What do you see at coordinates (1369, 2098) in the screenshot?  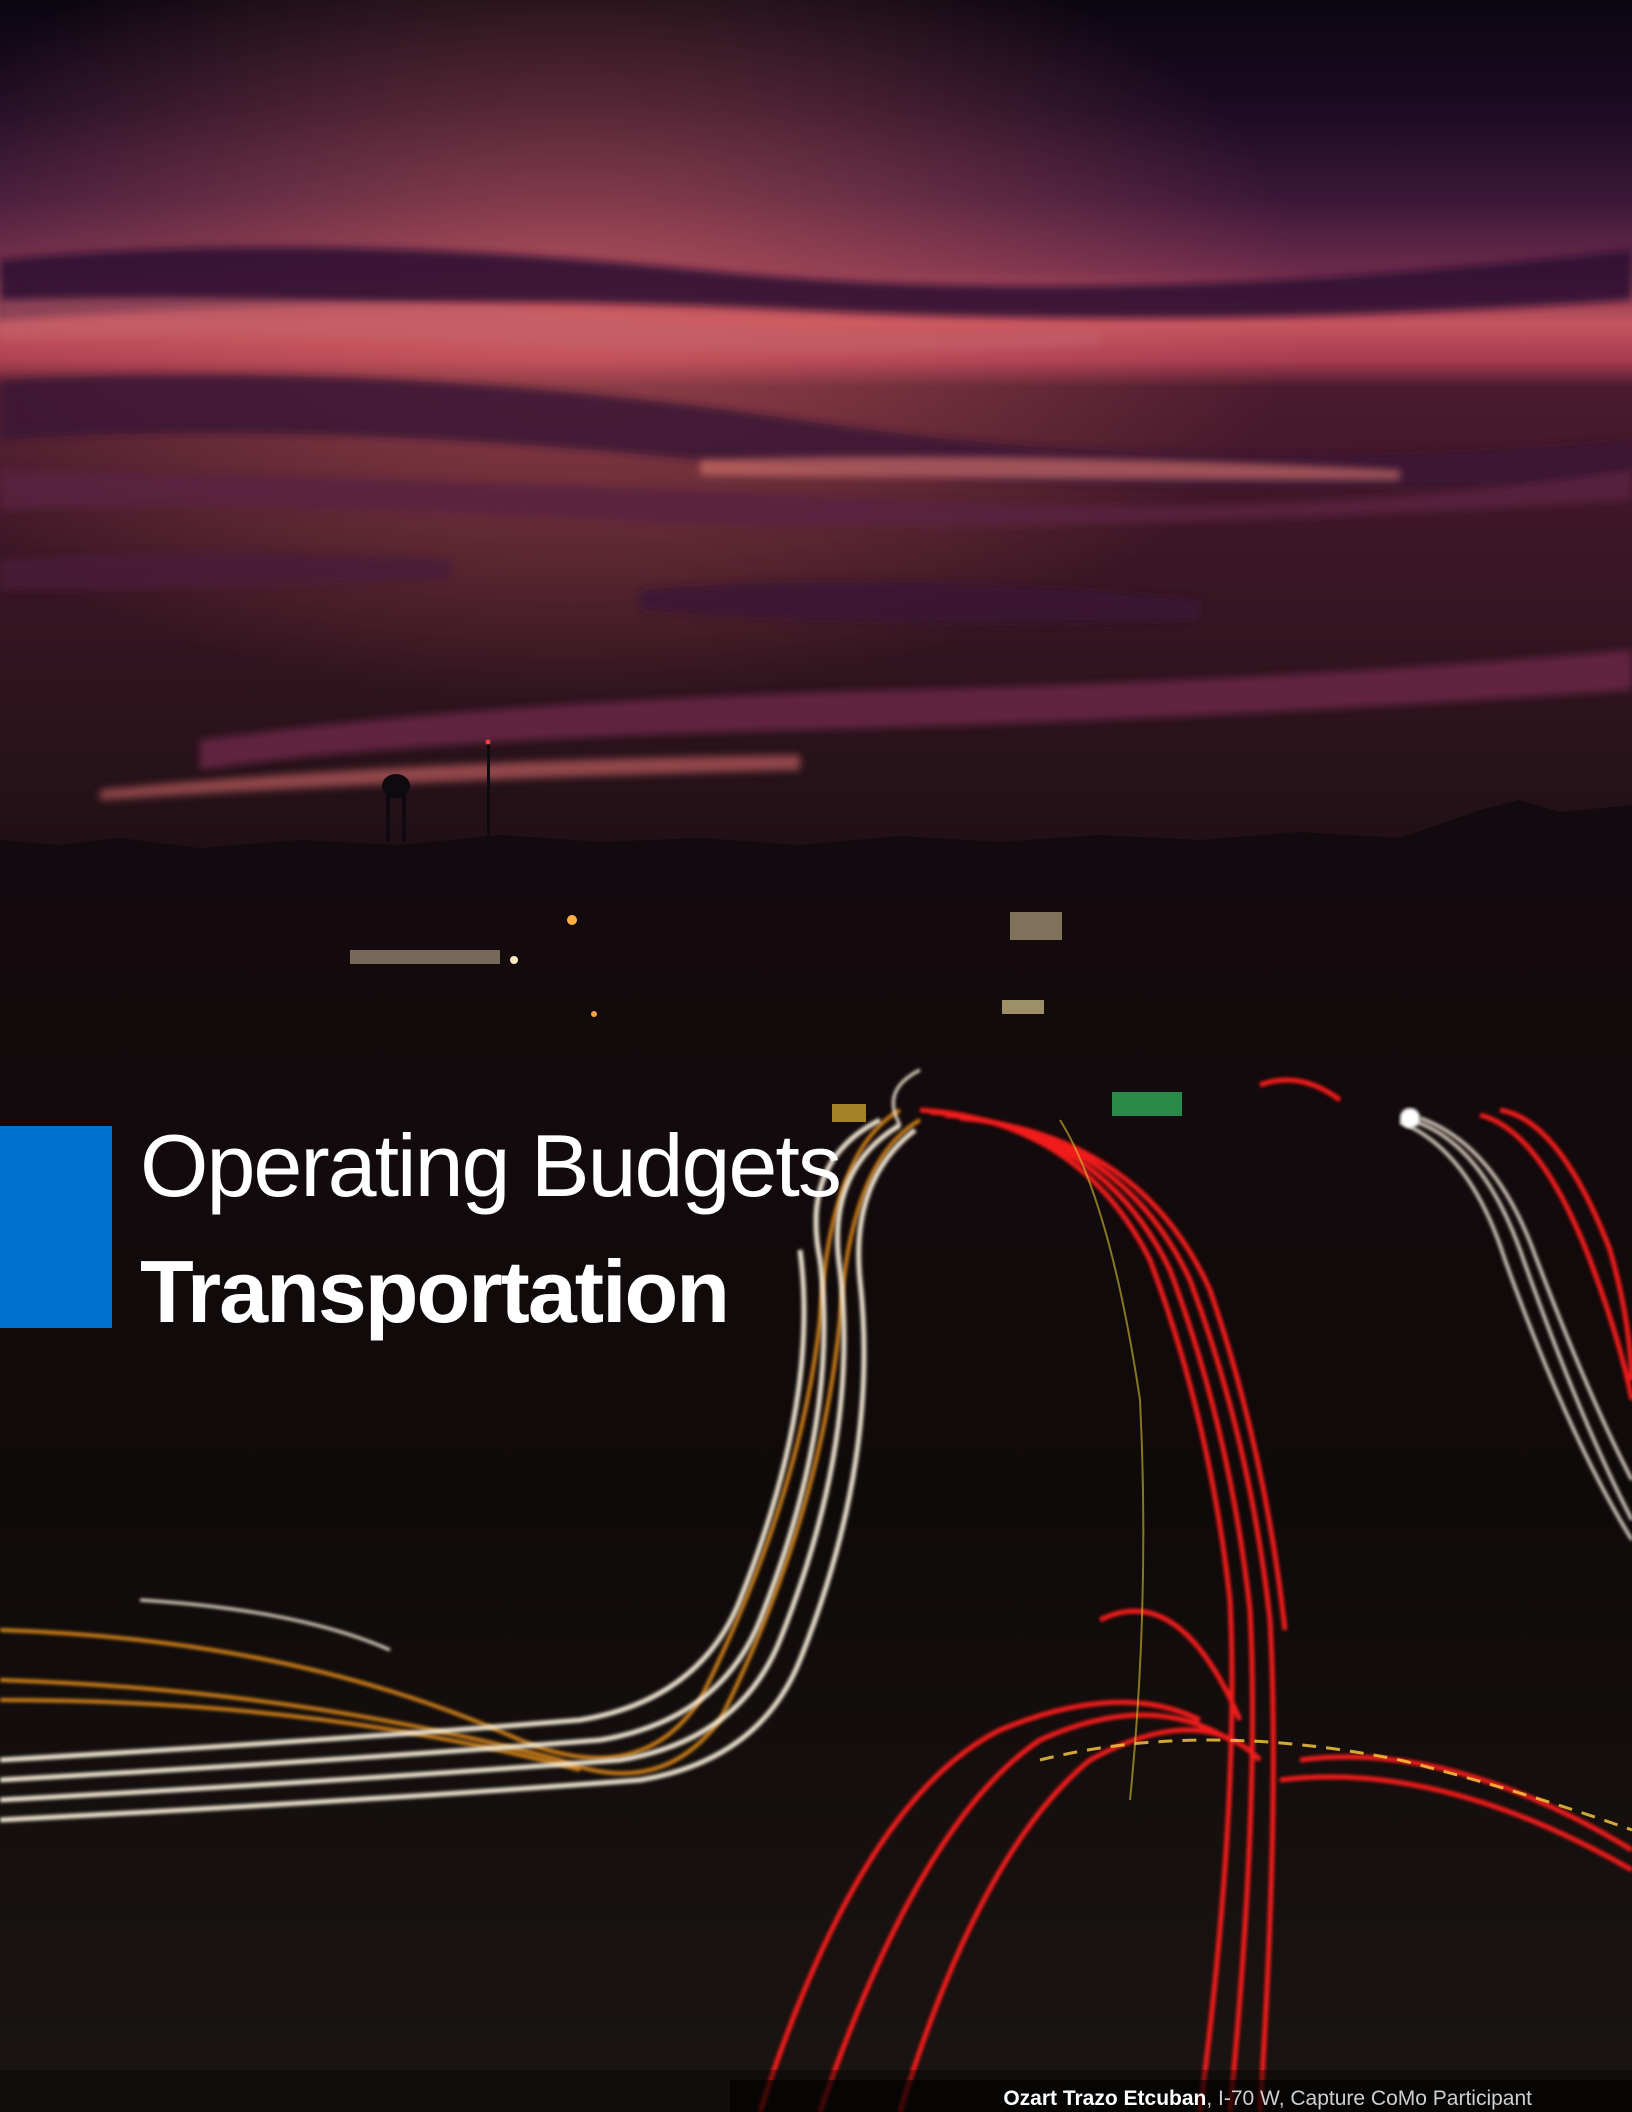 I see `photo-credit-detail: , I-70 W, Capture CoMo Participant` at bounding box center [1369, 2098].